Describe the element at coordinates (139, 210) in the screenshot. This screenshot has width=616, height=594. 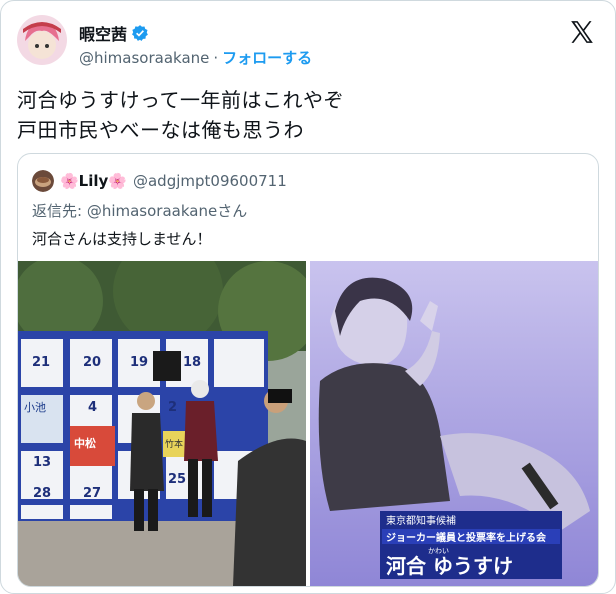
I see `reply-to-label: 返信先: @himasoraakaneさん` at that location.